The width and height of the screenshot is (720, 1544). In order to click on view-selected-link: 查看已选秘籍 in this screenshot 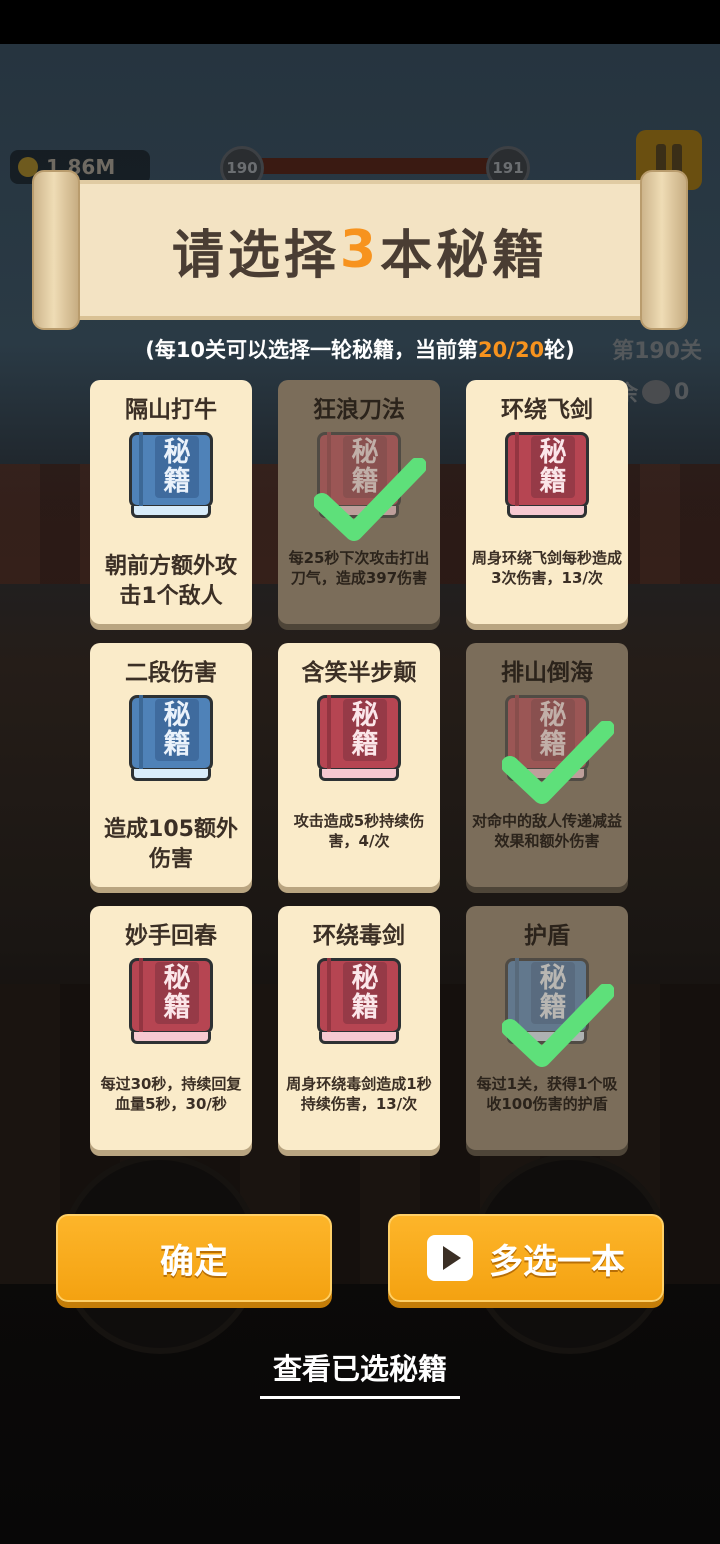, I will do `click(360, 1372)`.